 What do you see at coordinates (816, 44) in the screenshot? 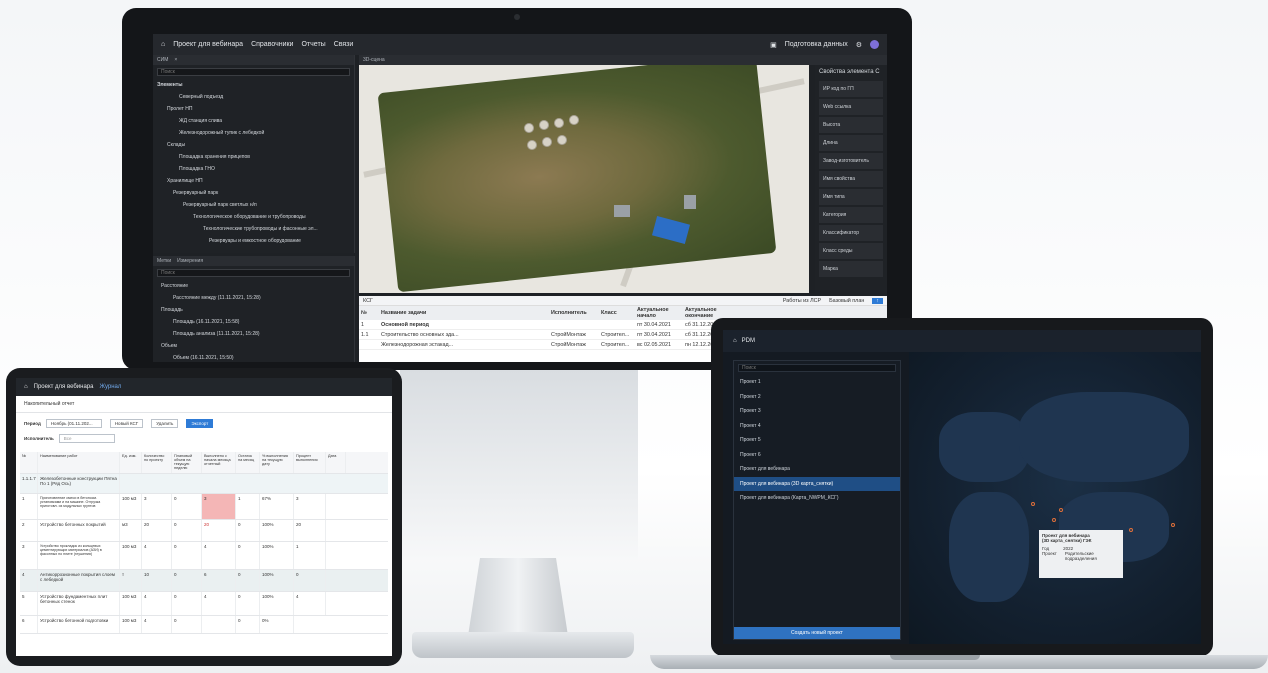
I see `data-prep-button: Подготовка данных` at bounding box center [816, 44].